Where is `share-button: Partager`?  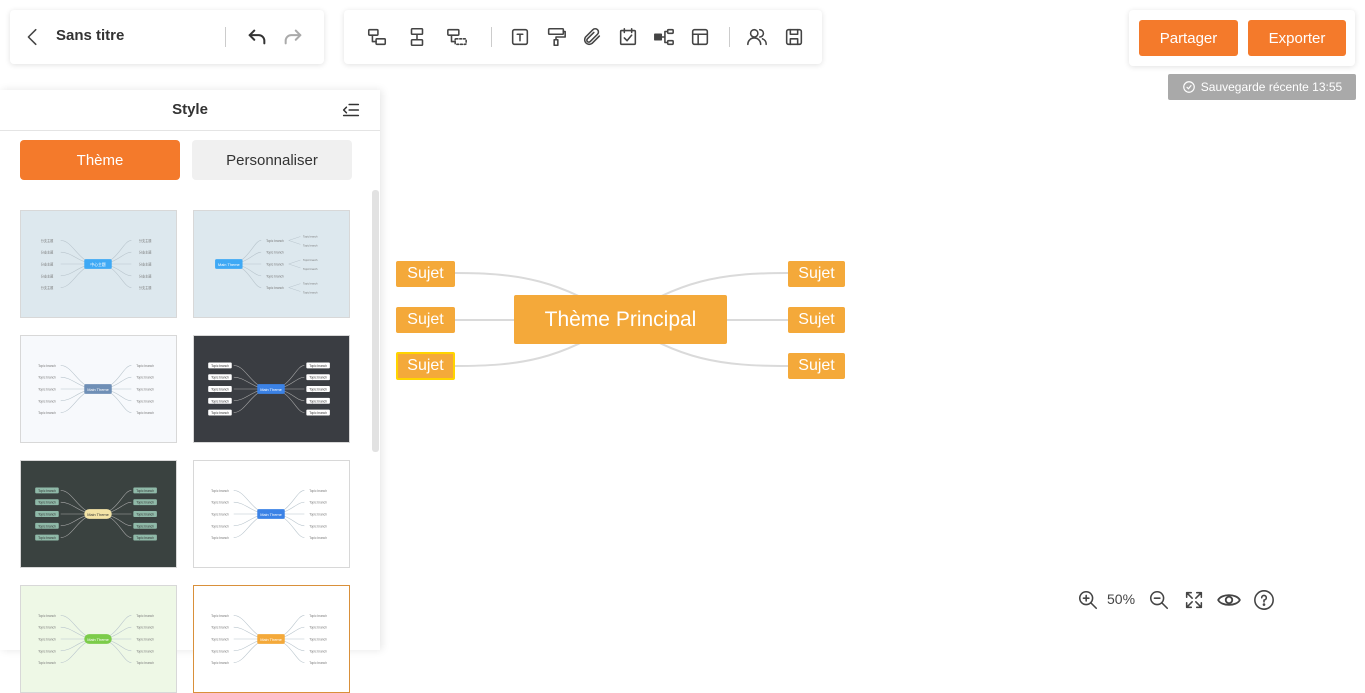 share-button: Partager is located at coordinates (1188, 38).